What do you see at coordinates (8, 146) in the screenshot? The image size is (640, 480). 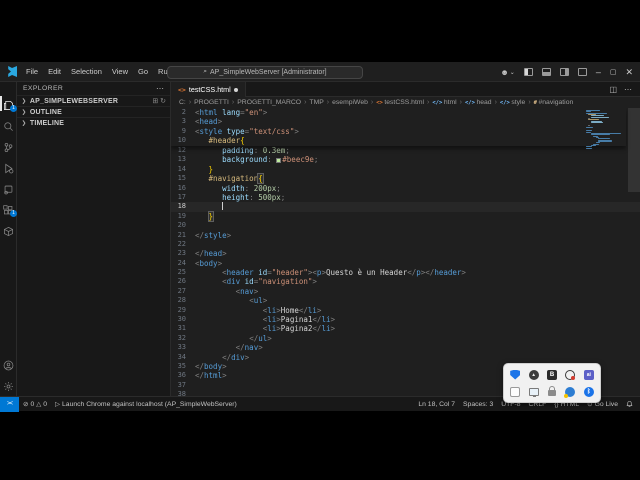 I see `source-control-icon` at bounding box center [8, 146].